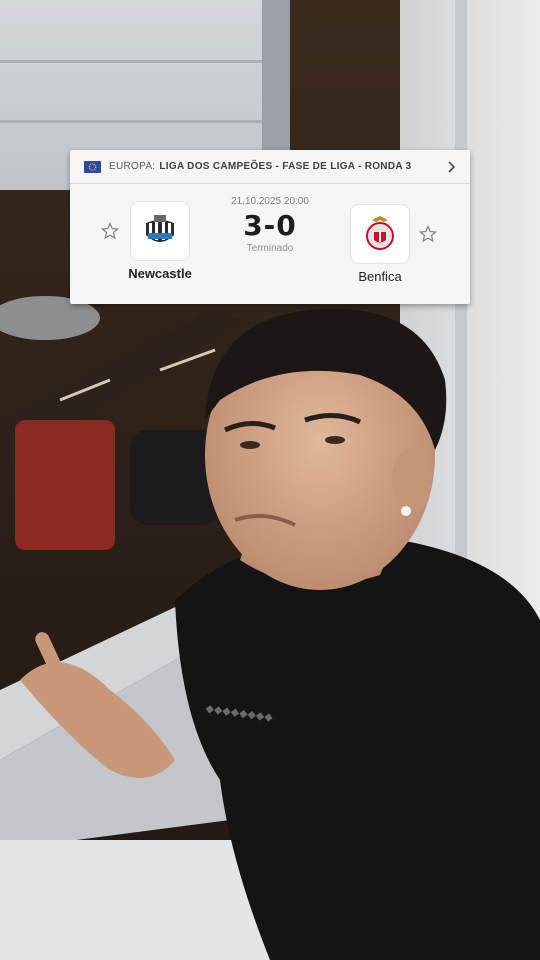 Image resolution: width=540 pixels, height=960 pixels. What do you see at coordinates (160, 231) in the screenshot?
I see `newcastle-crest-icon` at bounding box center [160, 231].